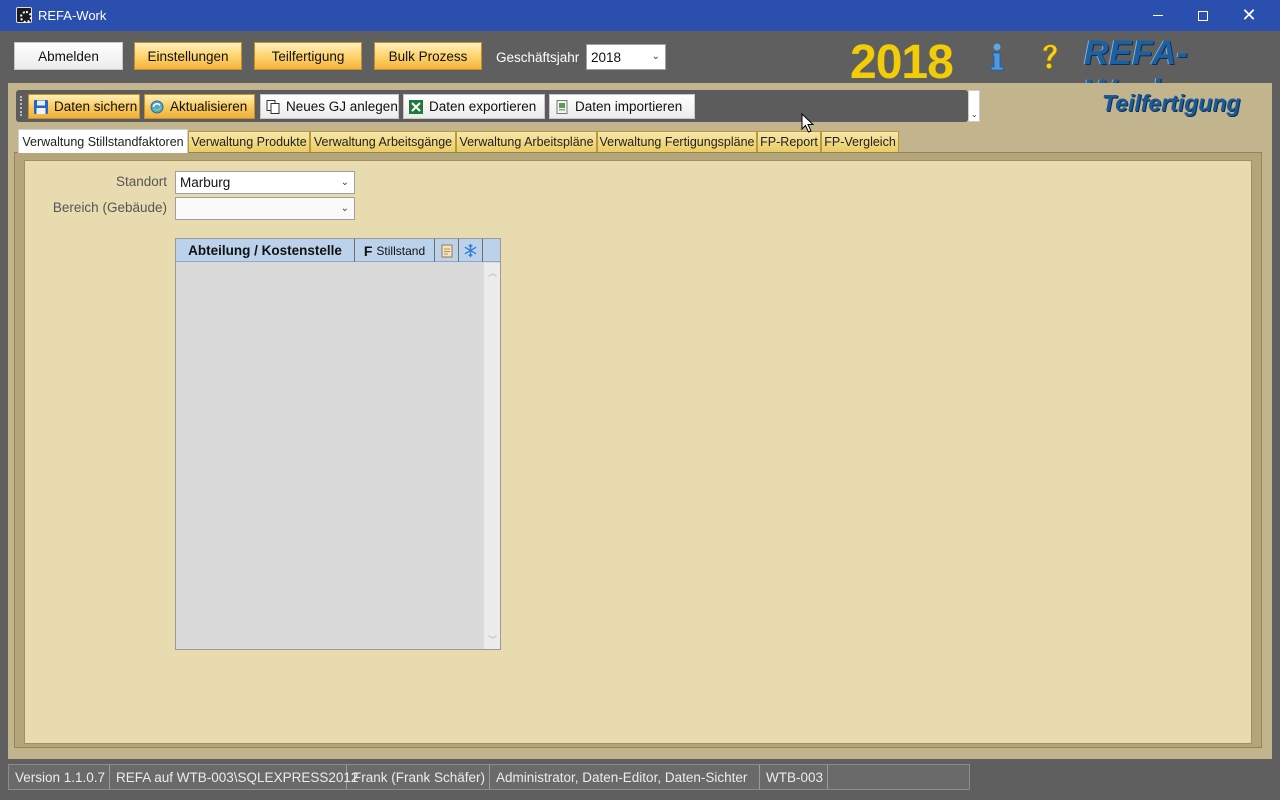 This screenshot has height=800, width=1280. What do you see at coordinates (974, 114) in the screenshot?
I see `overflow-icon: ⌄` at bounding box center [974, 114].